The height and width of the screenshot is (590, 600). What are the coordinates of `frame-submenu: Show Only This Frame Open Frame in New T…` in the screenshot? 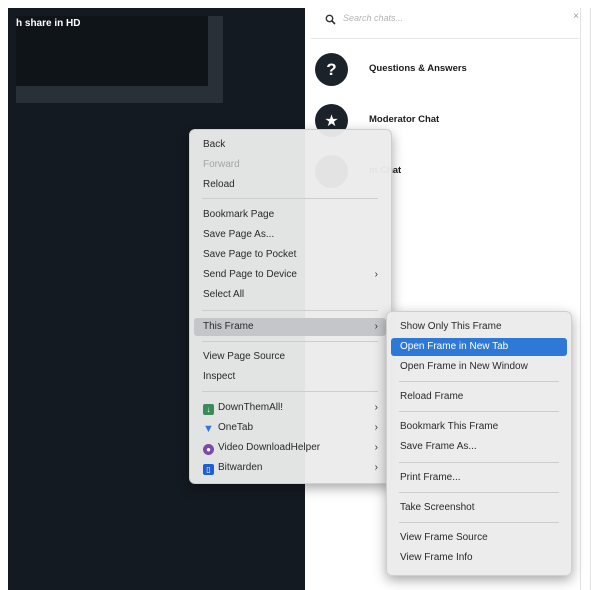 It's located at (479, 443).